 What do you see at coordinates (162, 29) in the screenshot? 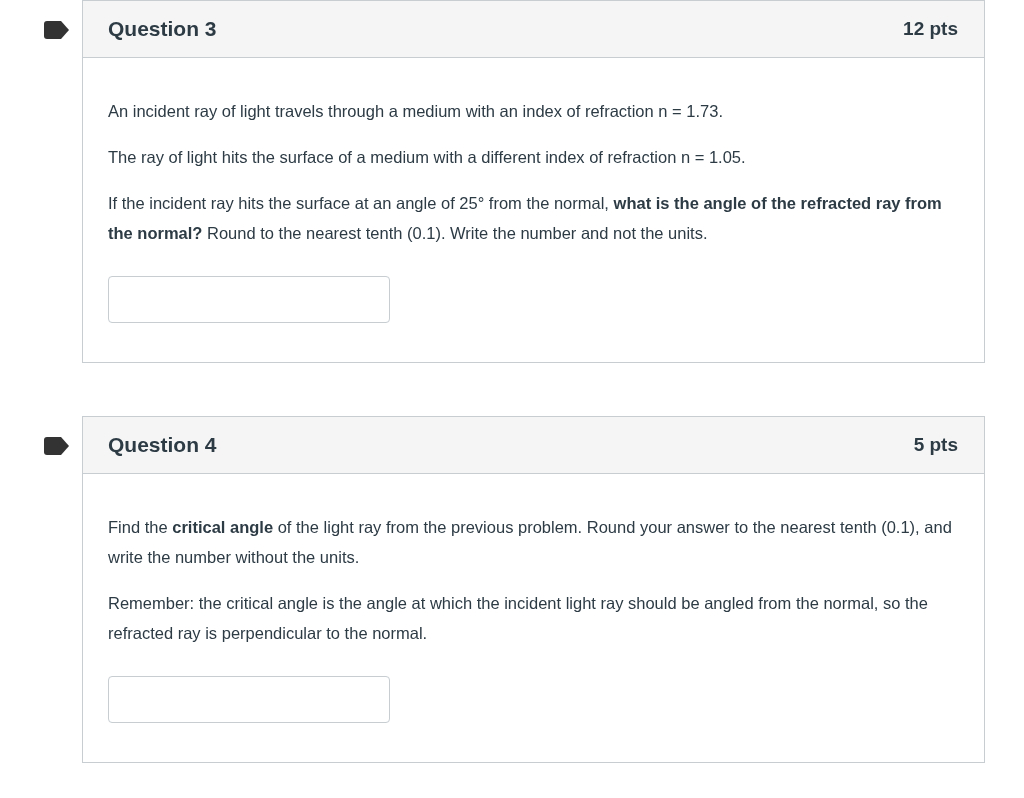
I see `question-title: Question 3` at bounding box center [162, 29].